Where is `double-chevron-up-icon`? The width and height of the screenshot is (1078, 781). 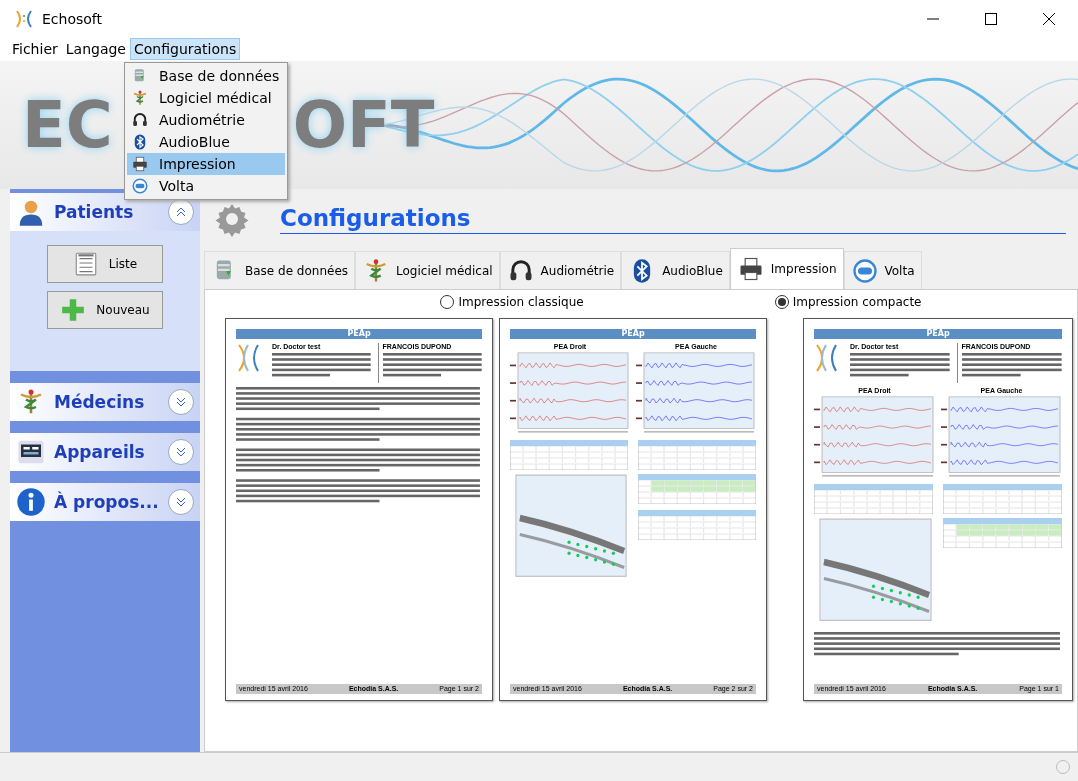
double-chevron-up-icon is located at coordinates (181, 212).